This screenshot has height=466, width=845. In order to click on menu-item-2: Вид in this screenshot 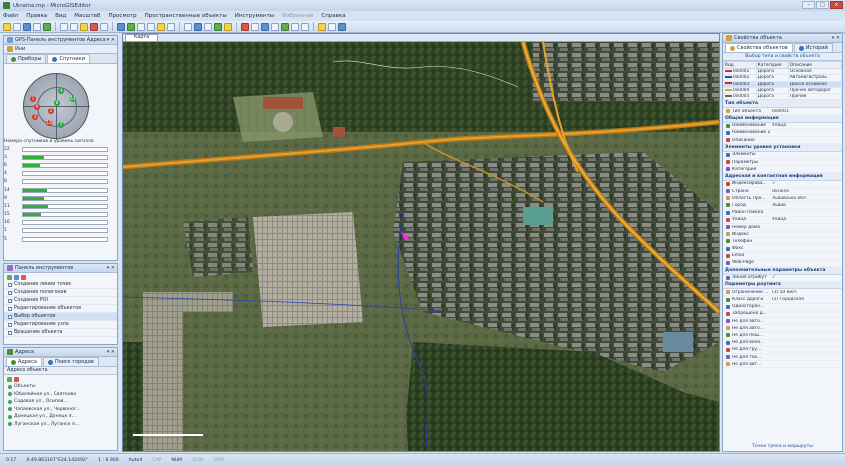, I will do `click(60, 16)`.